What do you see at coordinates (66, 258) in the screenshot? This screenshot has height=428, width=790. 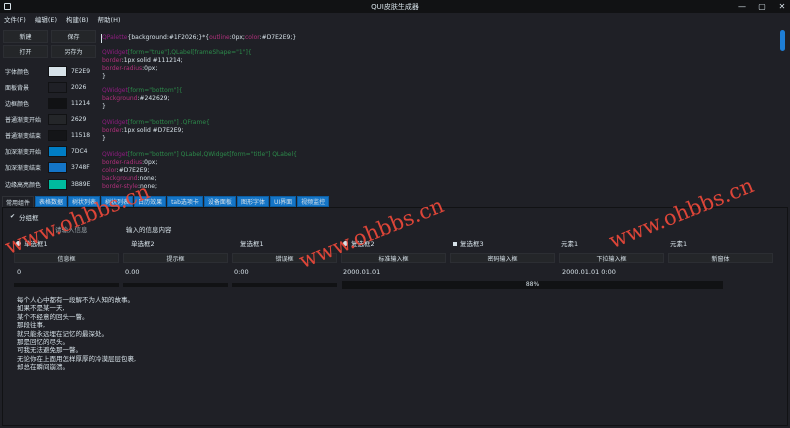 I see `info-box-button: 信息框` at bounding box center [66, 258].